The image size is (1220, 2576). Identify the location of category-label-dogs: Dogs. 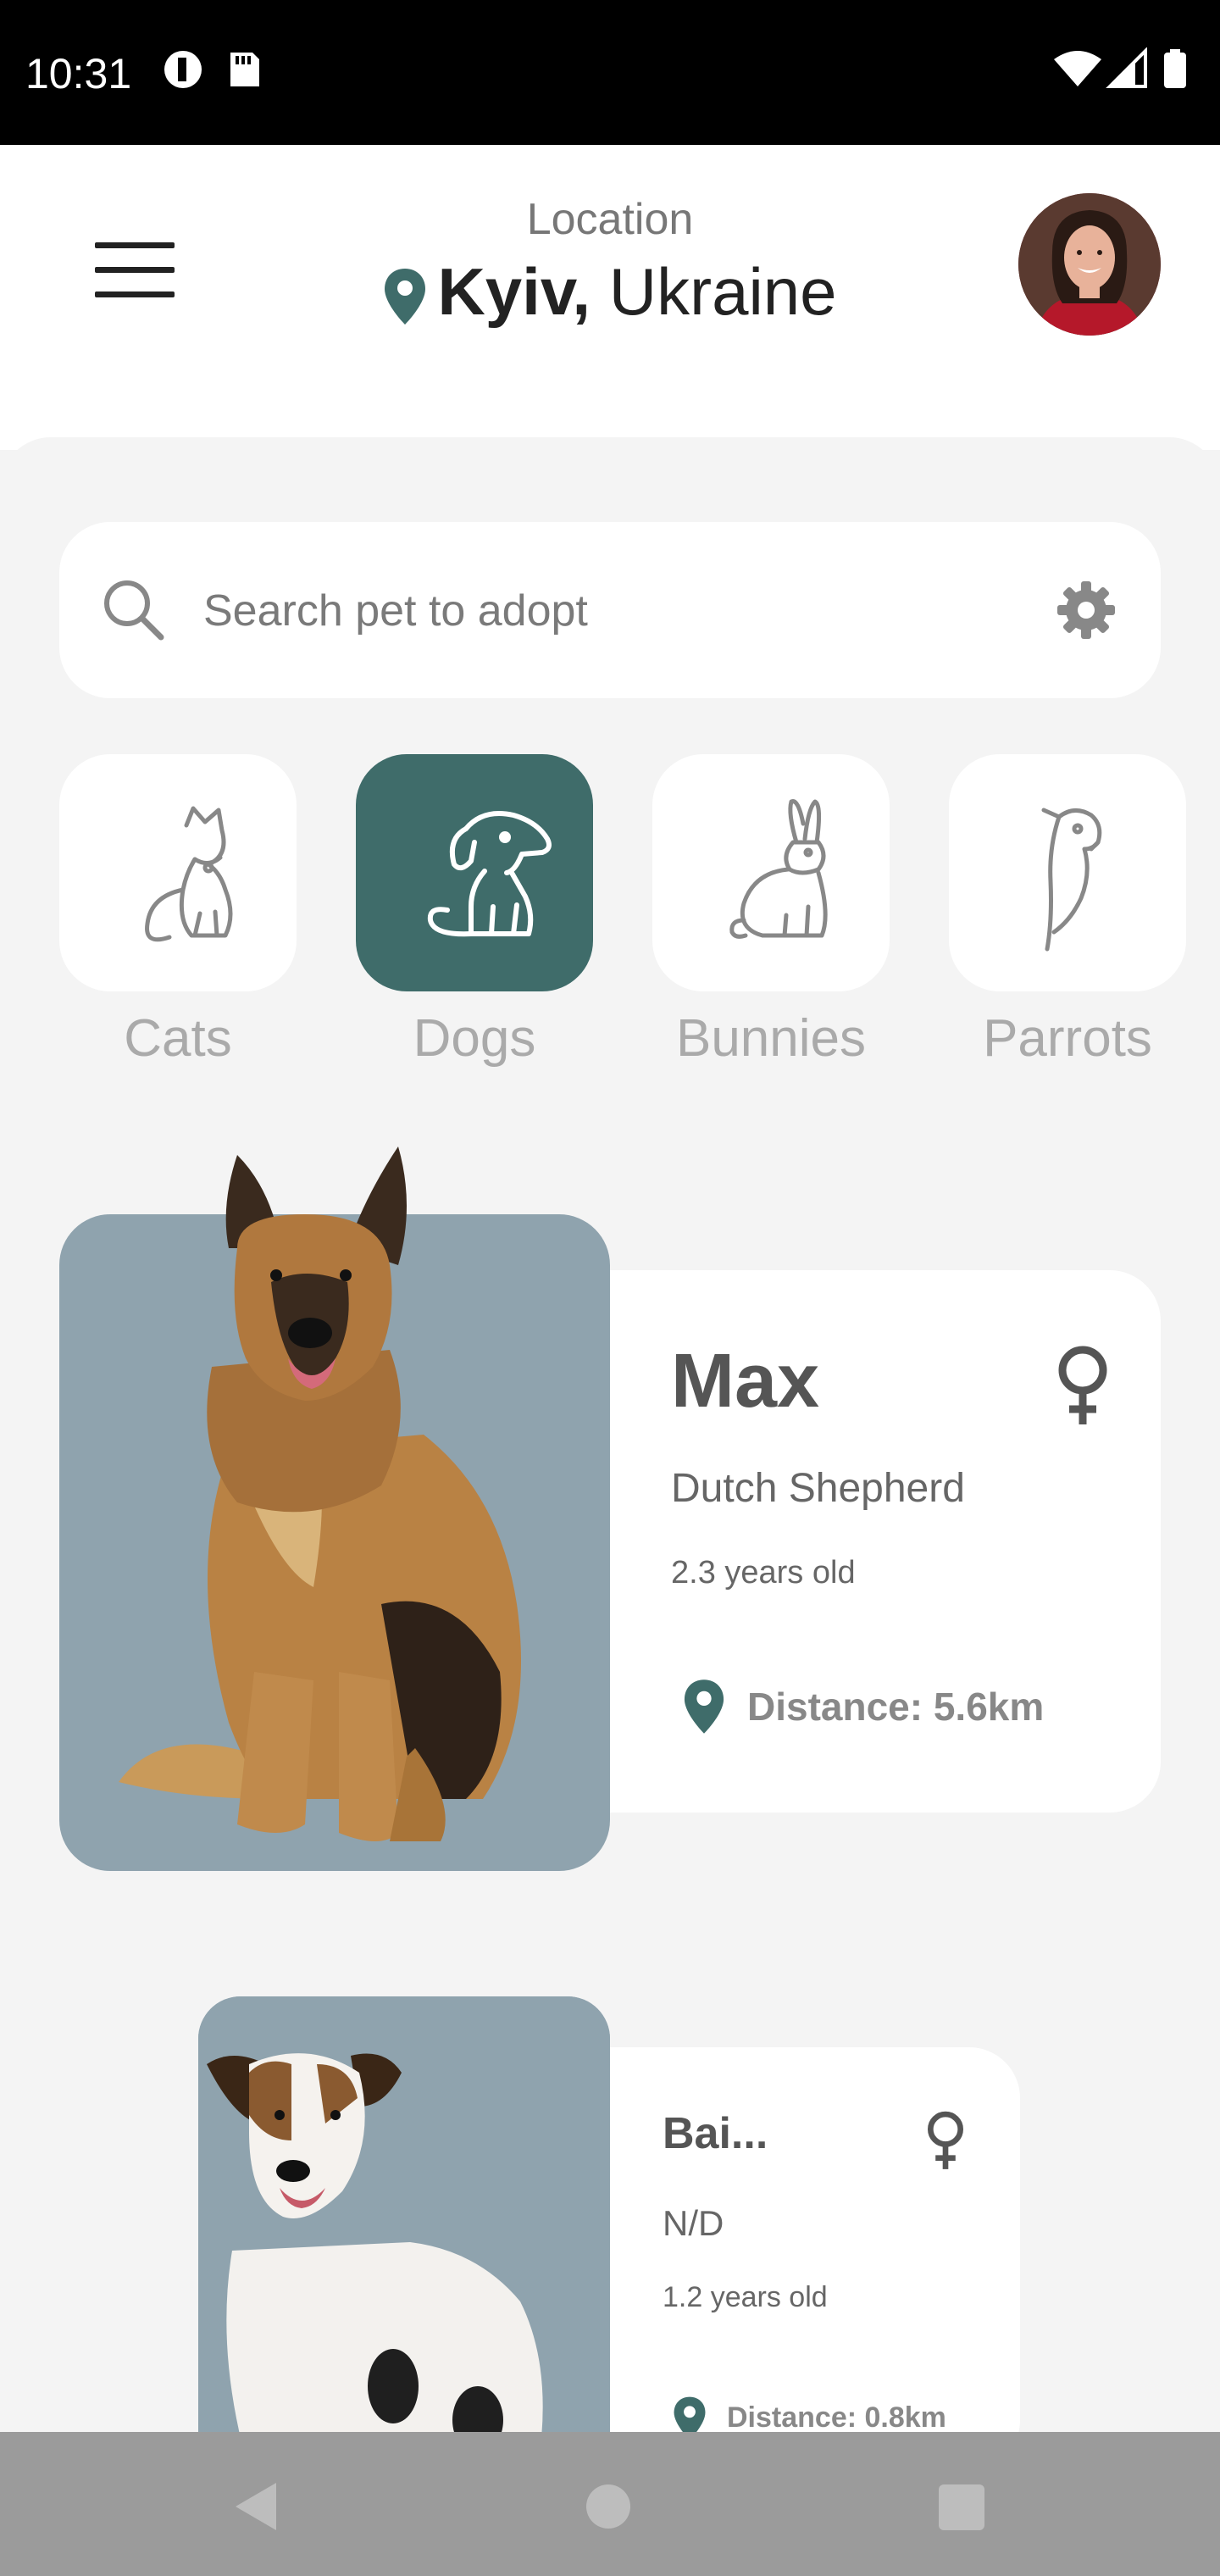
(474, 1038).